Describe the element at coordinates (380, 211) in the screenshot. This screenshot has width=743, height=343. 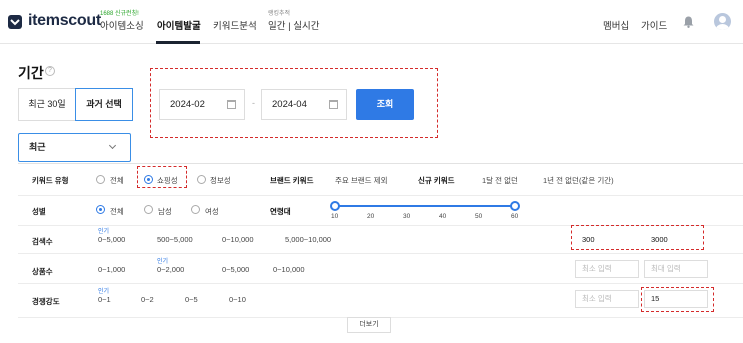
I see `filter-row-gender` at that location.